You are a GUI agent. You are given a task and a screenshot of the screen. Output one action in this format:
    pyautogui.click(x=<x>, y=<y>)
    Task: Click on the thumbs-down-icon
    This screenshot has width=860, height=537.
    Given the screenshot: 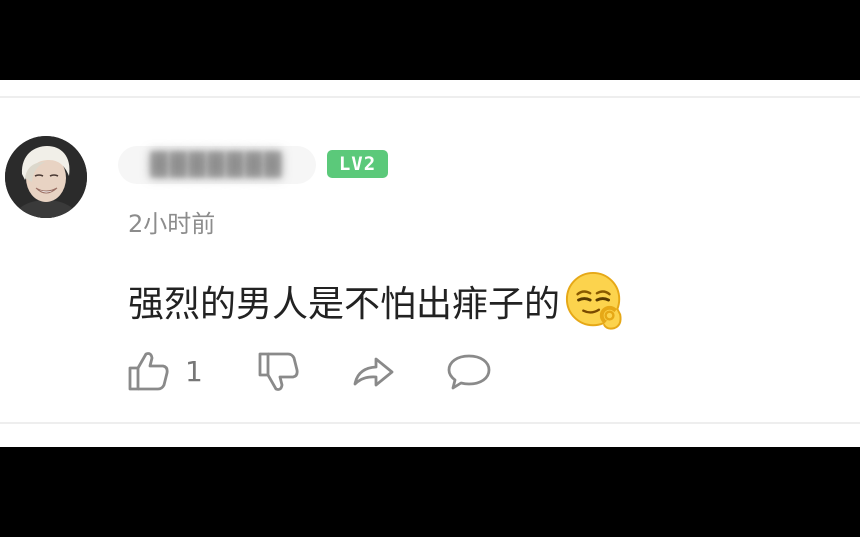 What is the action you would take?
    pyautogui.click(x=278, y=371)
    